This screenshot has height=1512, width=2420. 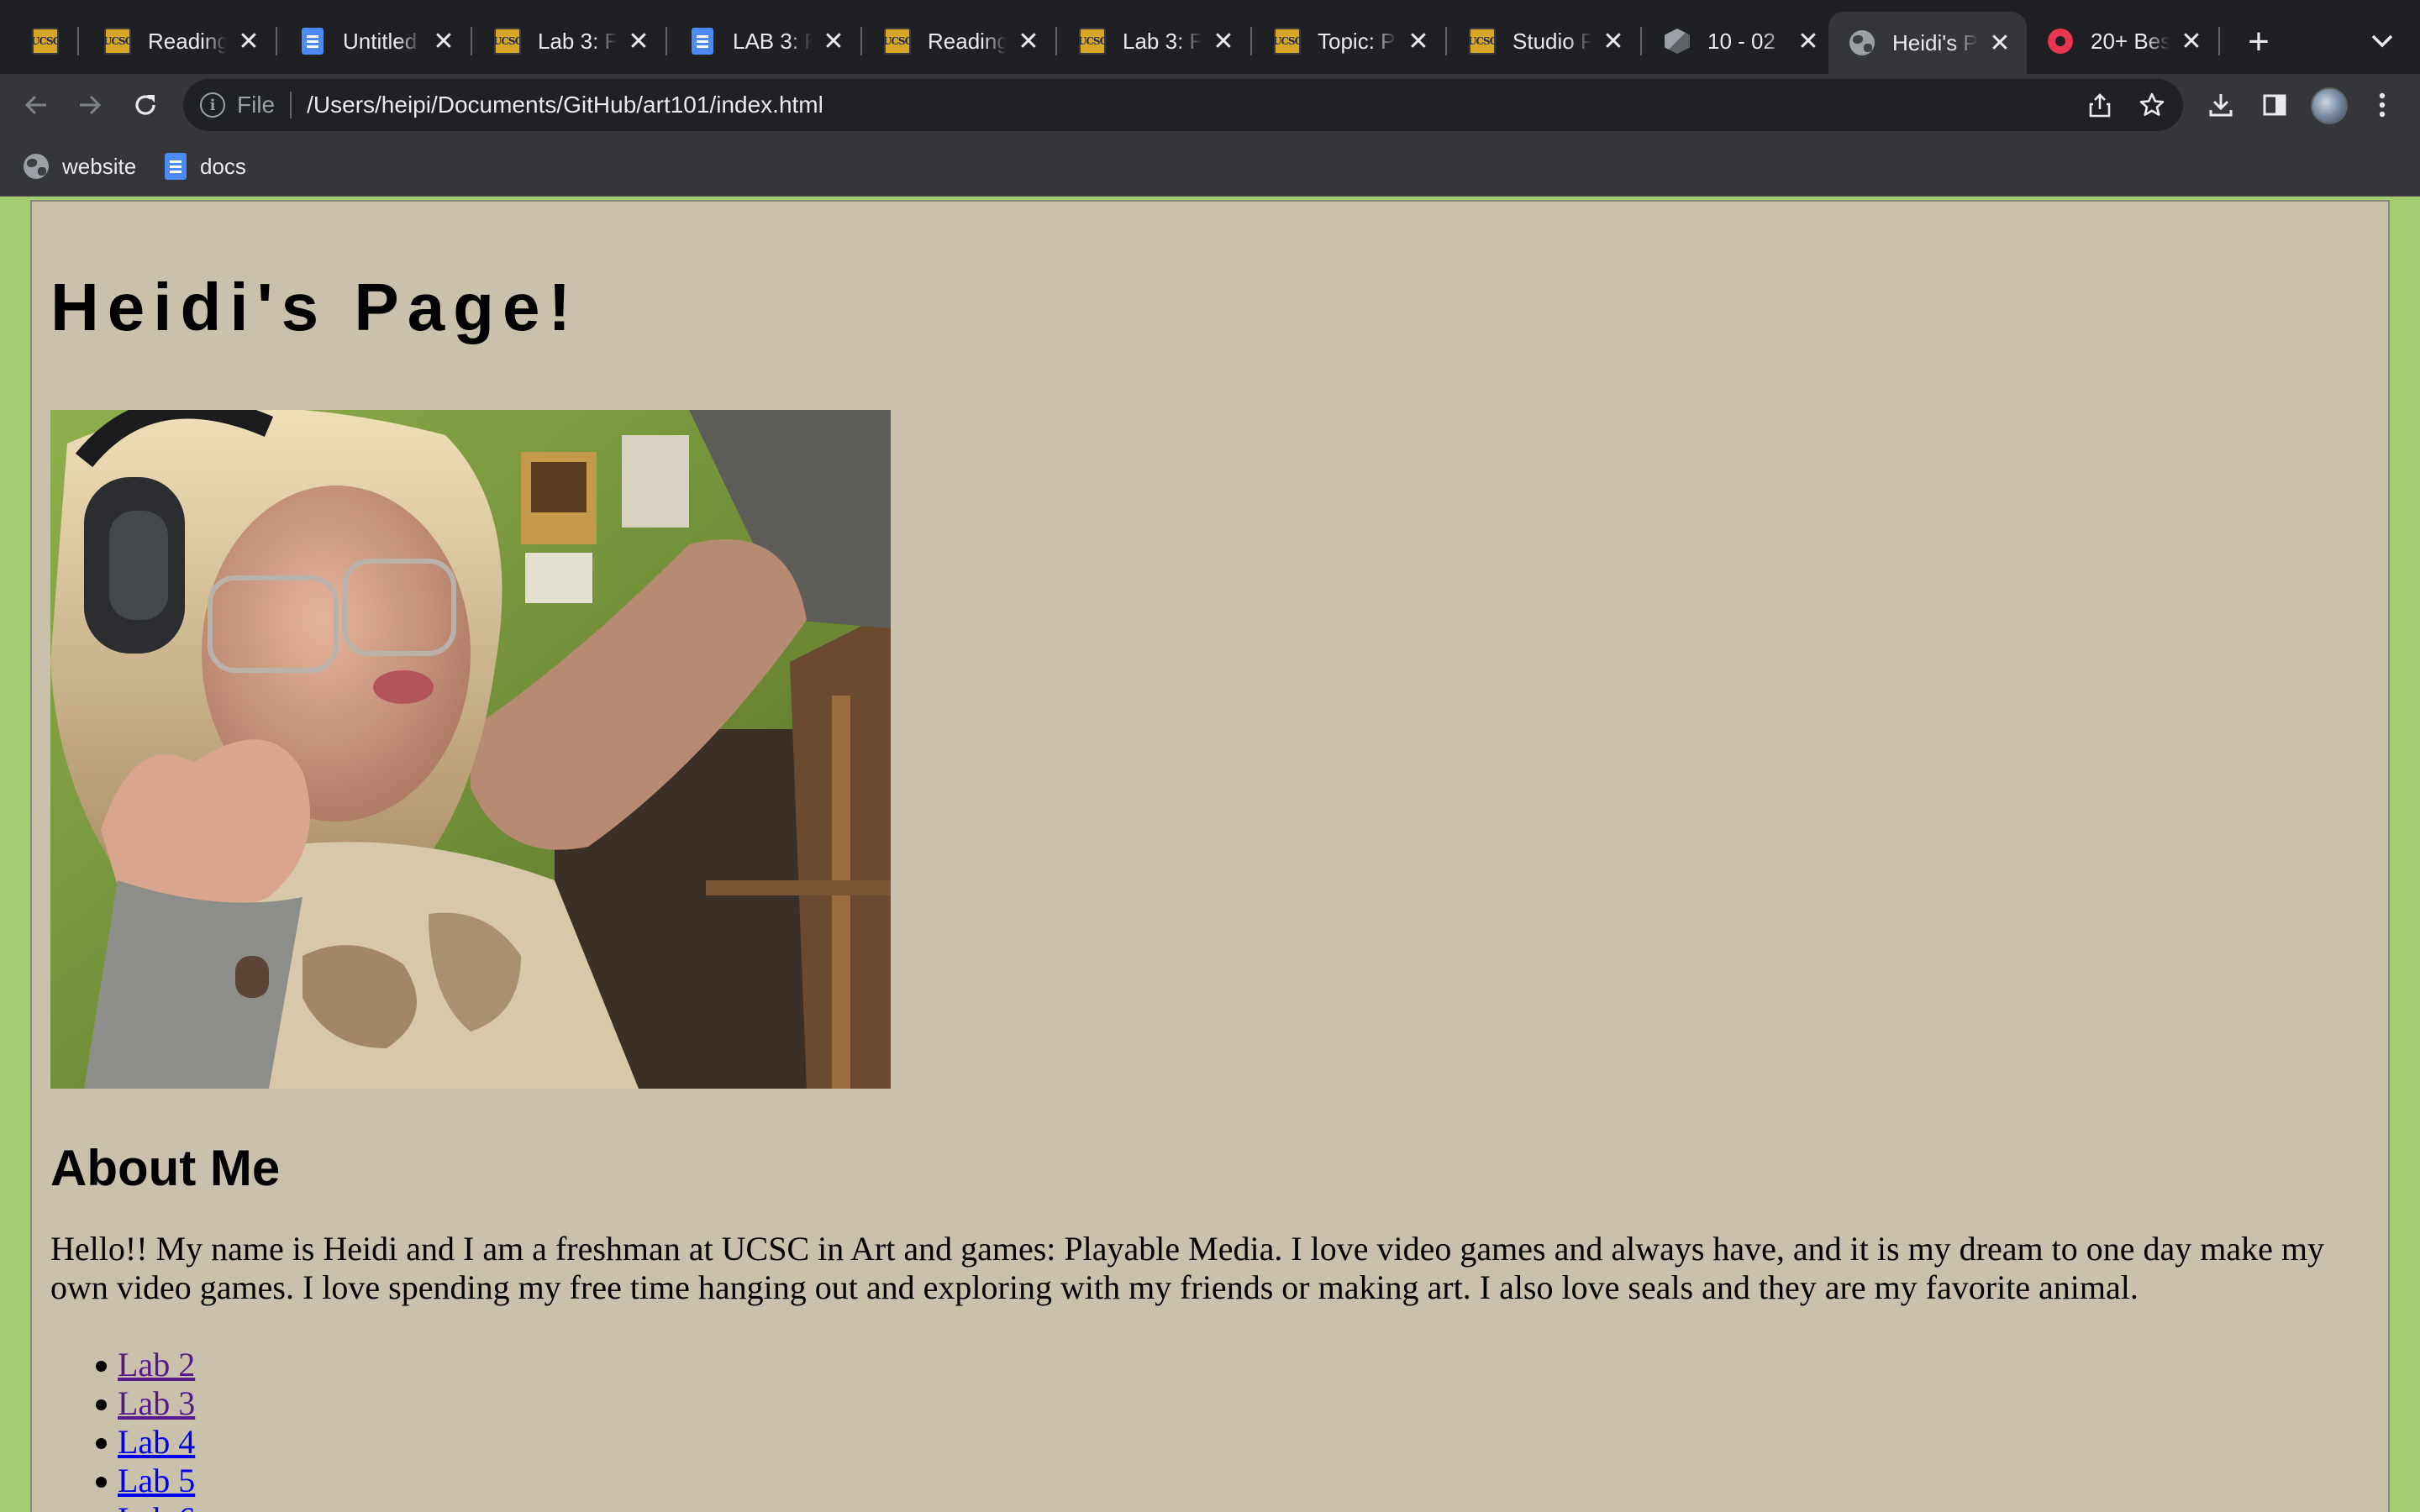 I want to click on tab-search-chevron-icon, so click(x=2382, y=41).